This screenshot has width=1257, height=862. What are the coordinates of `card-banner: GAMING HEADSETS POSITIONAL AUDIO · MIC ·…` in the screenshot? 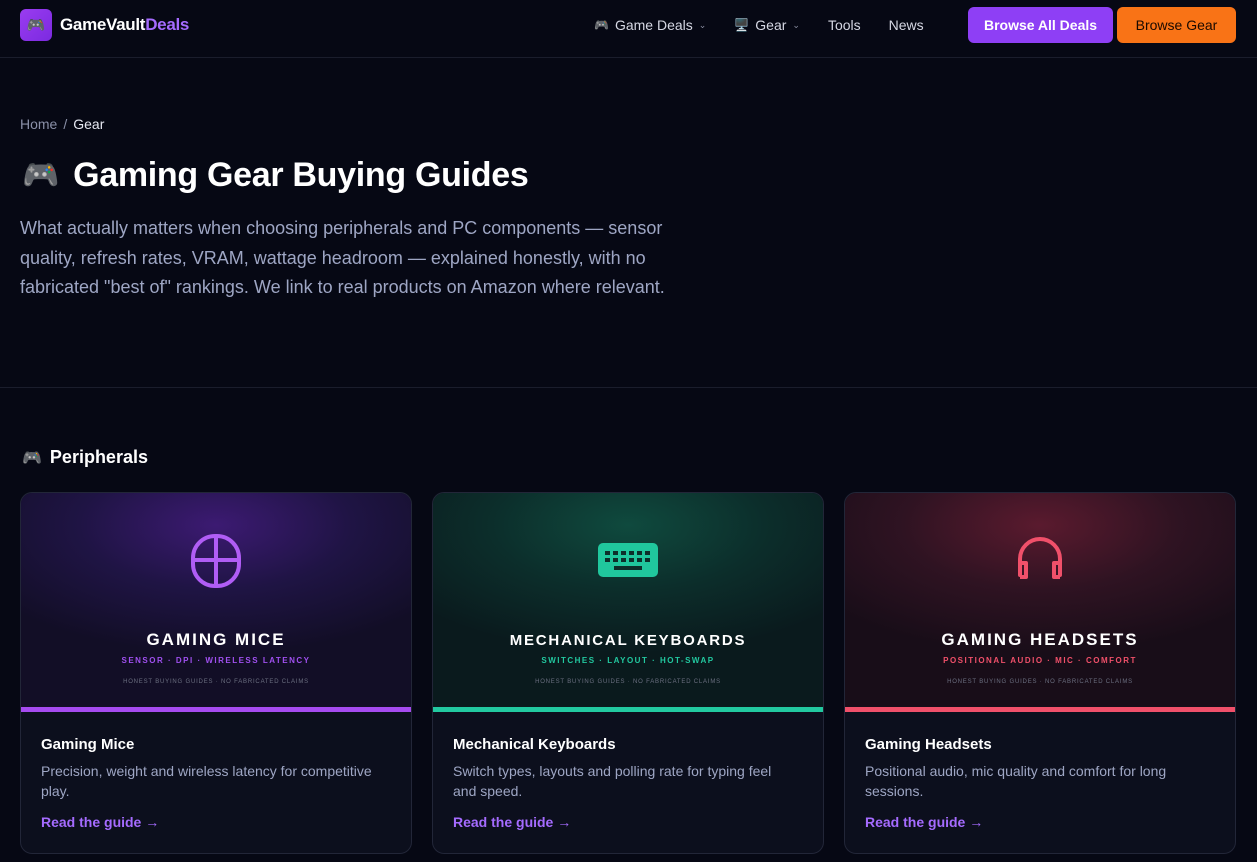 It's located at (1040, 600).